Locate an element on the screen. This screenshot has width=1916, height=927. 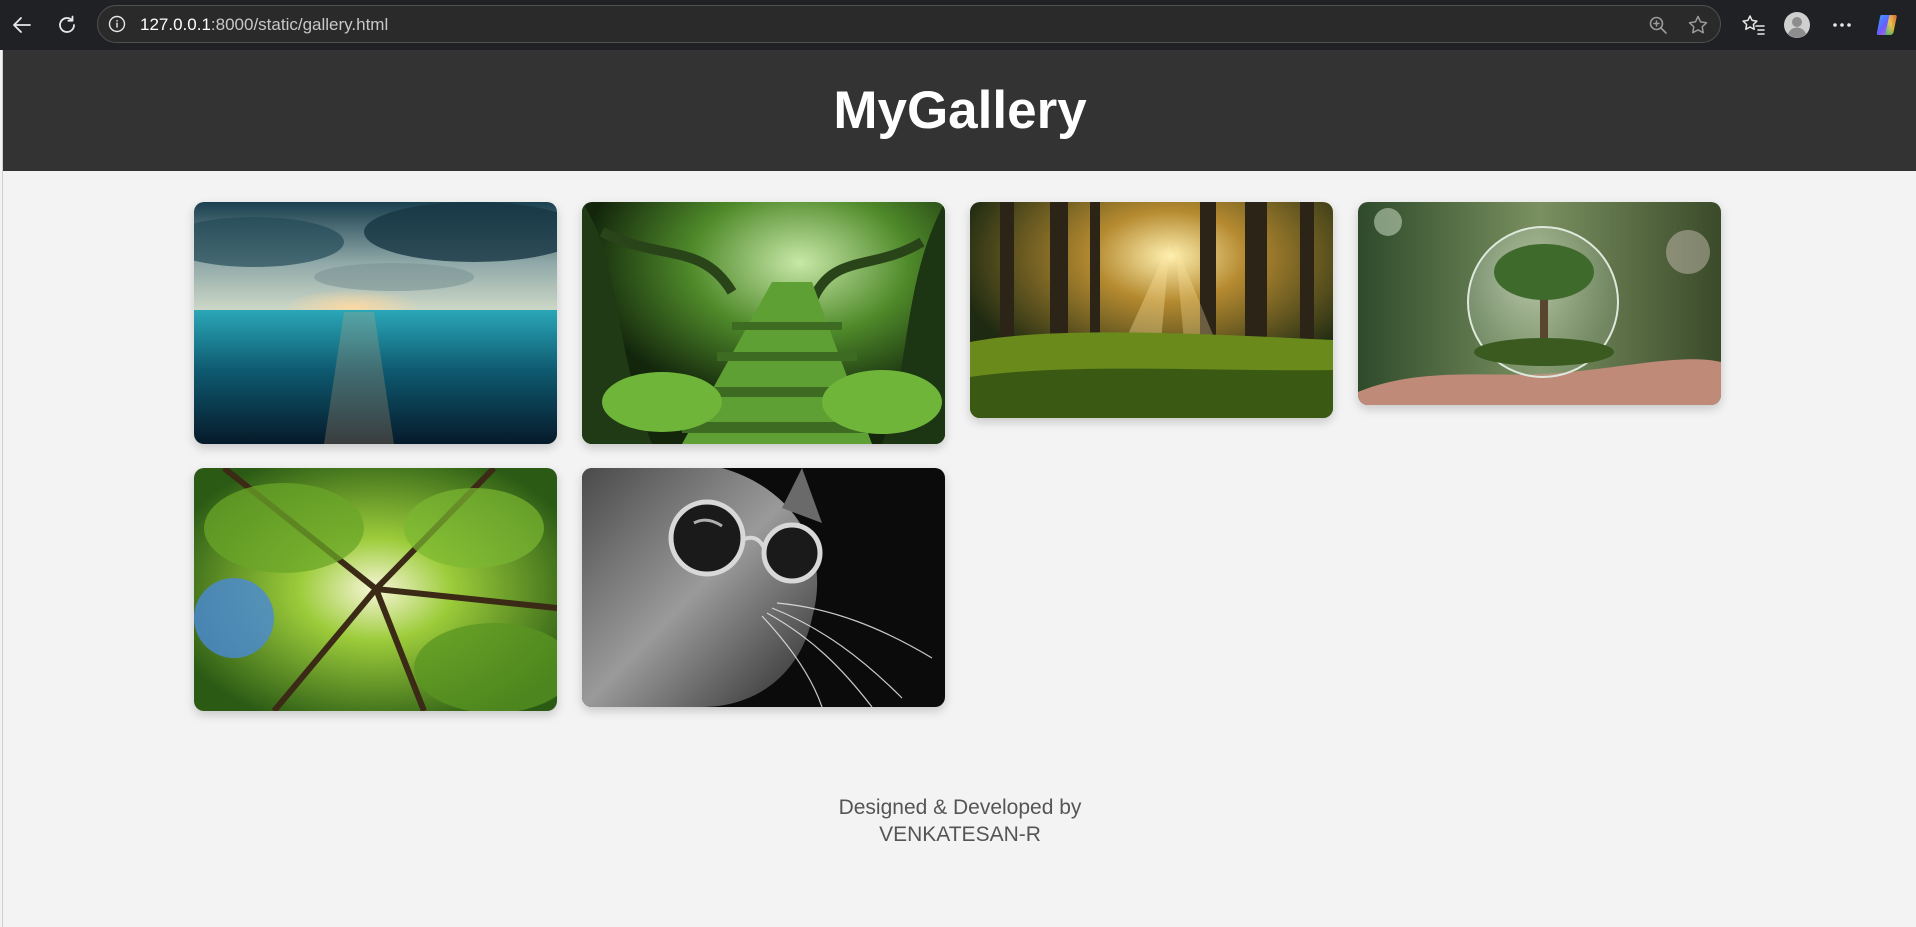
mossy-stairs-image is located at coordinates (763, 323).